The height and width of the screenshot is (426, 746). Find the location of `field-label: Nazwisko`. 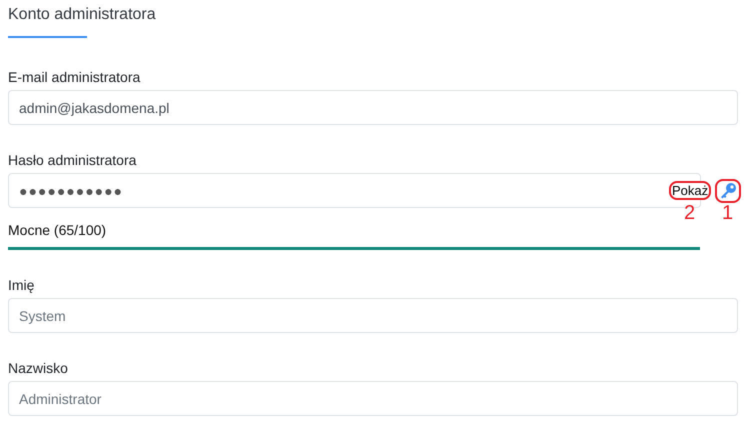

field-label: Nazwisko is located at coordinates (38, 368).